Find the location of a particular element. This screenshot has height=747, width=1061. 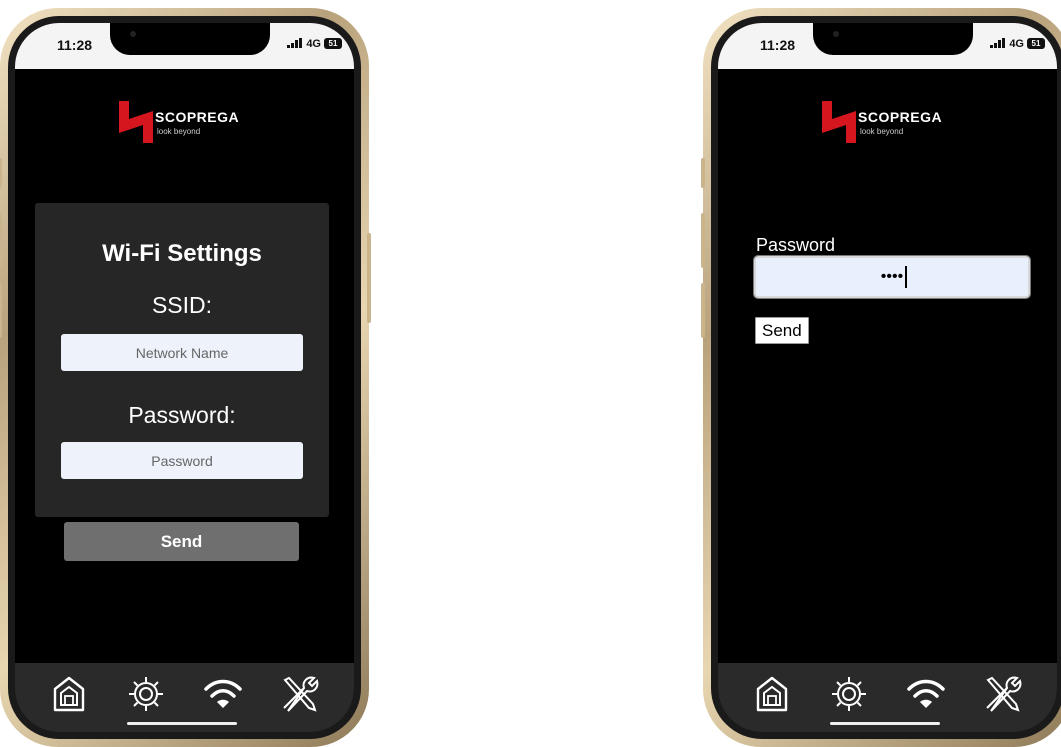

card-title: Wi-Fi Settings is located at coordinates (182, 253).